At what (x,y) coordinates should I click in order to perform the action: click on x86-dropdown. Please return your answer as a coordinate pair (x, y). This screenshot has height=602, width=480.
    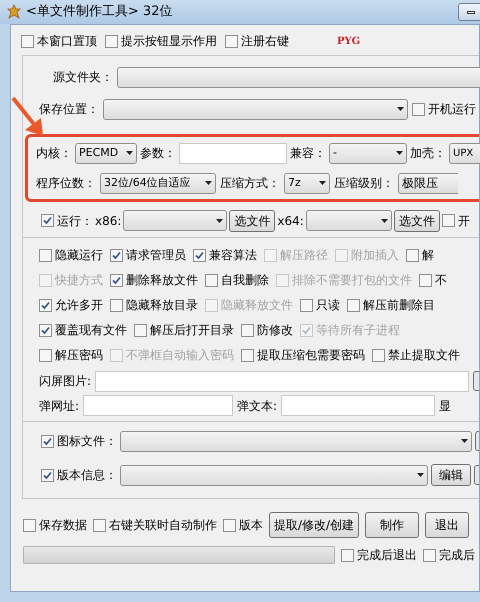
    Looking at the image, I should click on (175, 220).